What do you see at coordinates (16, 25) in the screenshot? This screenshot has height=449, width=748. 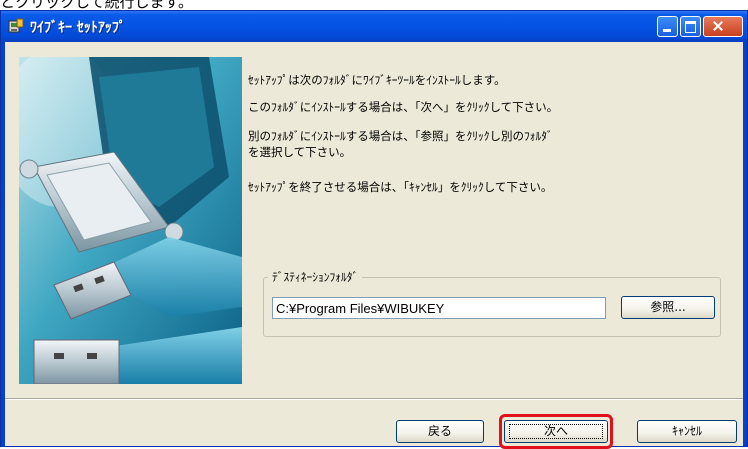 I see `setup-icon` at bounding box center [16, 25].